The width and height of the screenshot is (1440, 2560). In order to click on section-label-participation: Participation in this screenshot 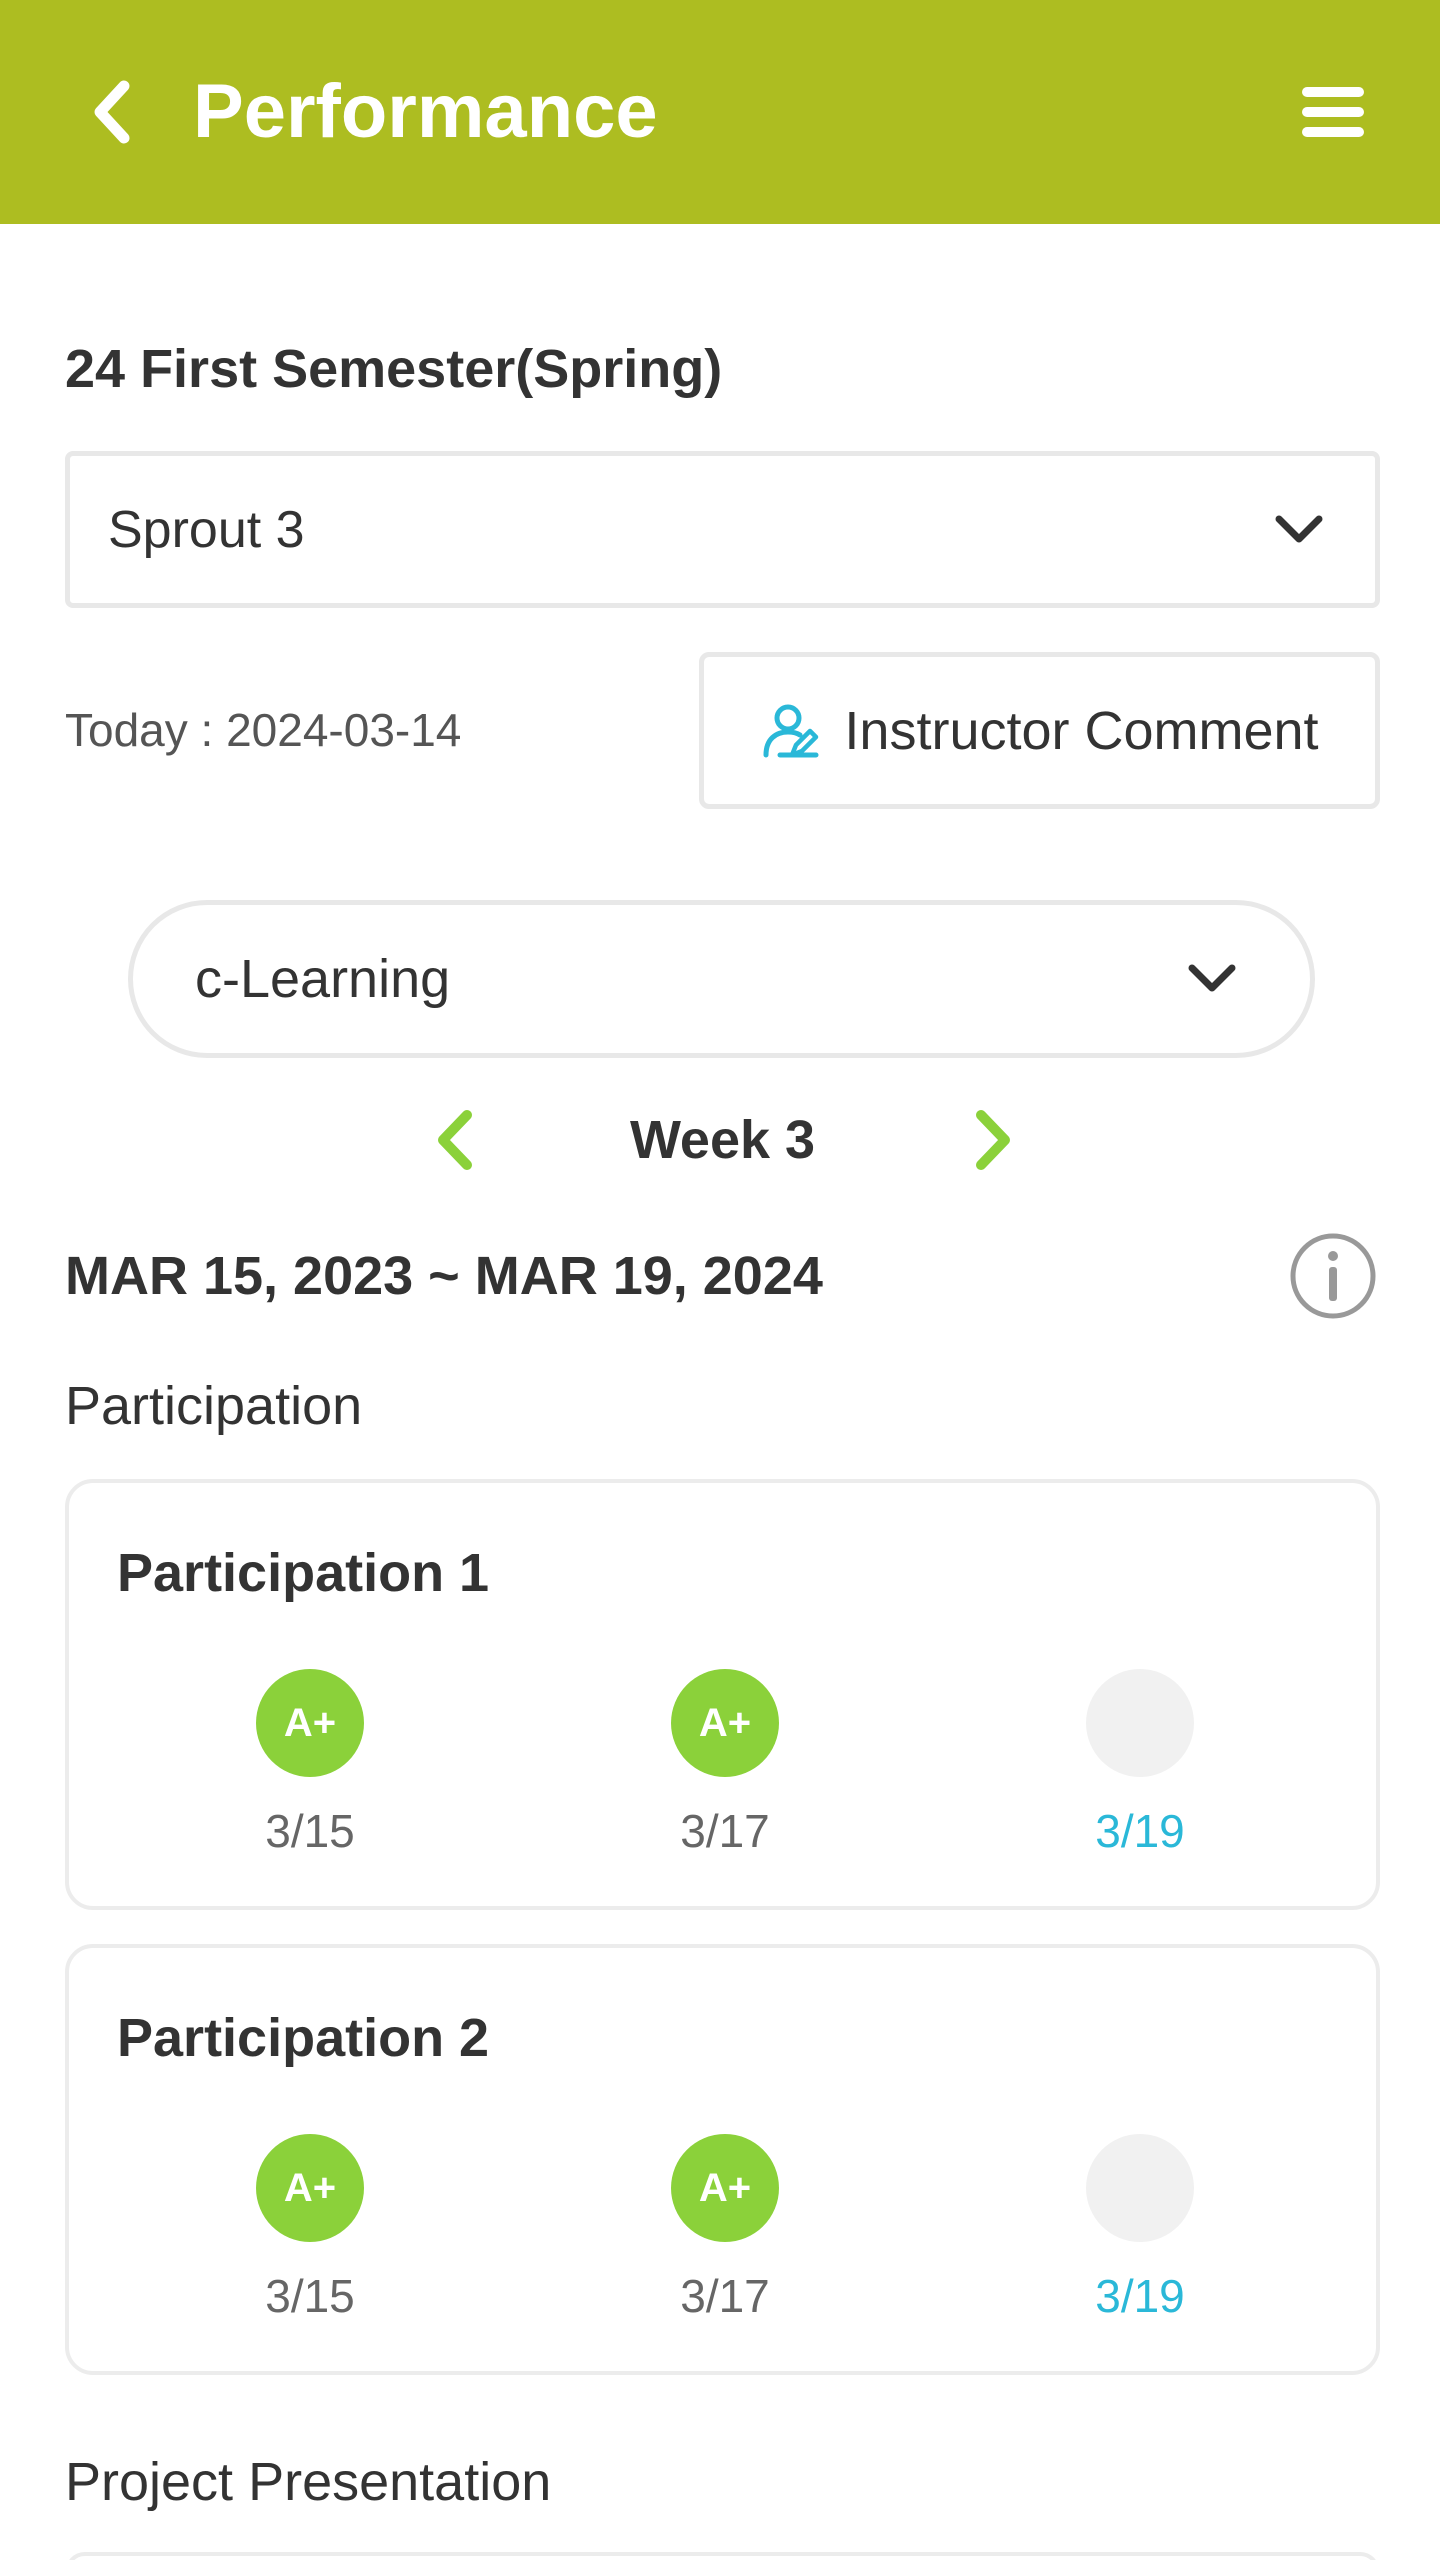, I will do `click(214, 1406)`.